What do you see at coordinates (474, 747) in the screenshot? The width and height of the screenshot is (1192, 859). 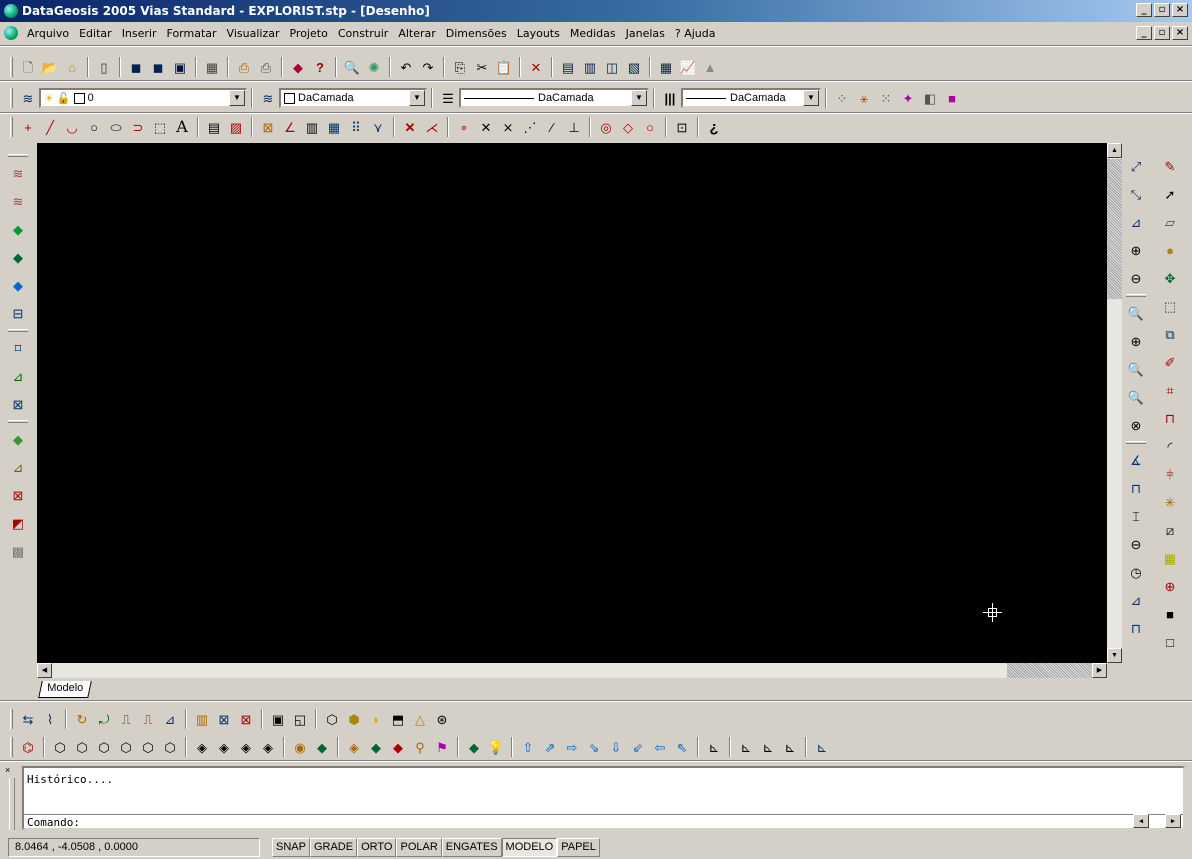 I see `landscape-icon: ◆` at bounding box center [474, 747].